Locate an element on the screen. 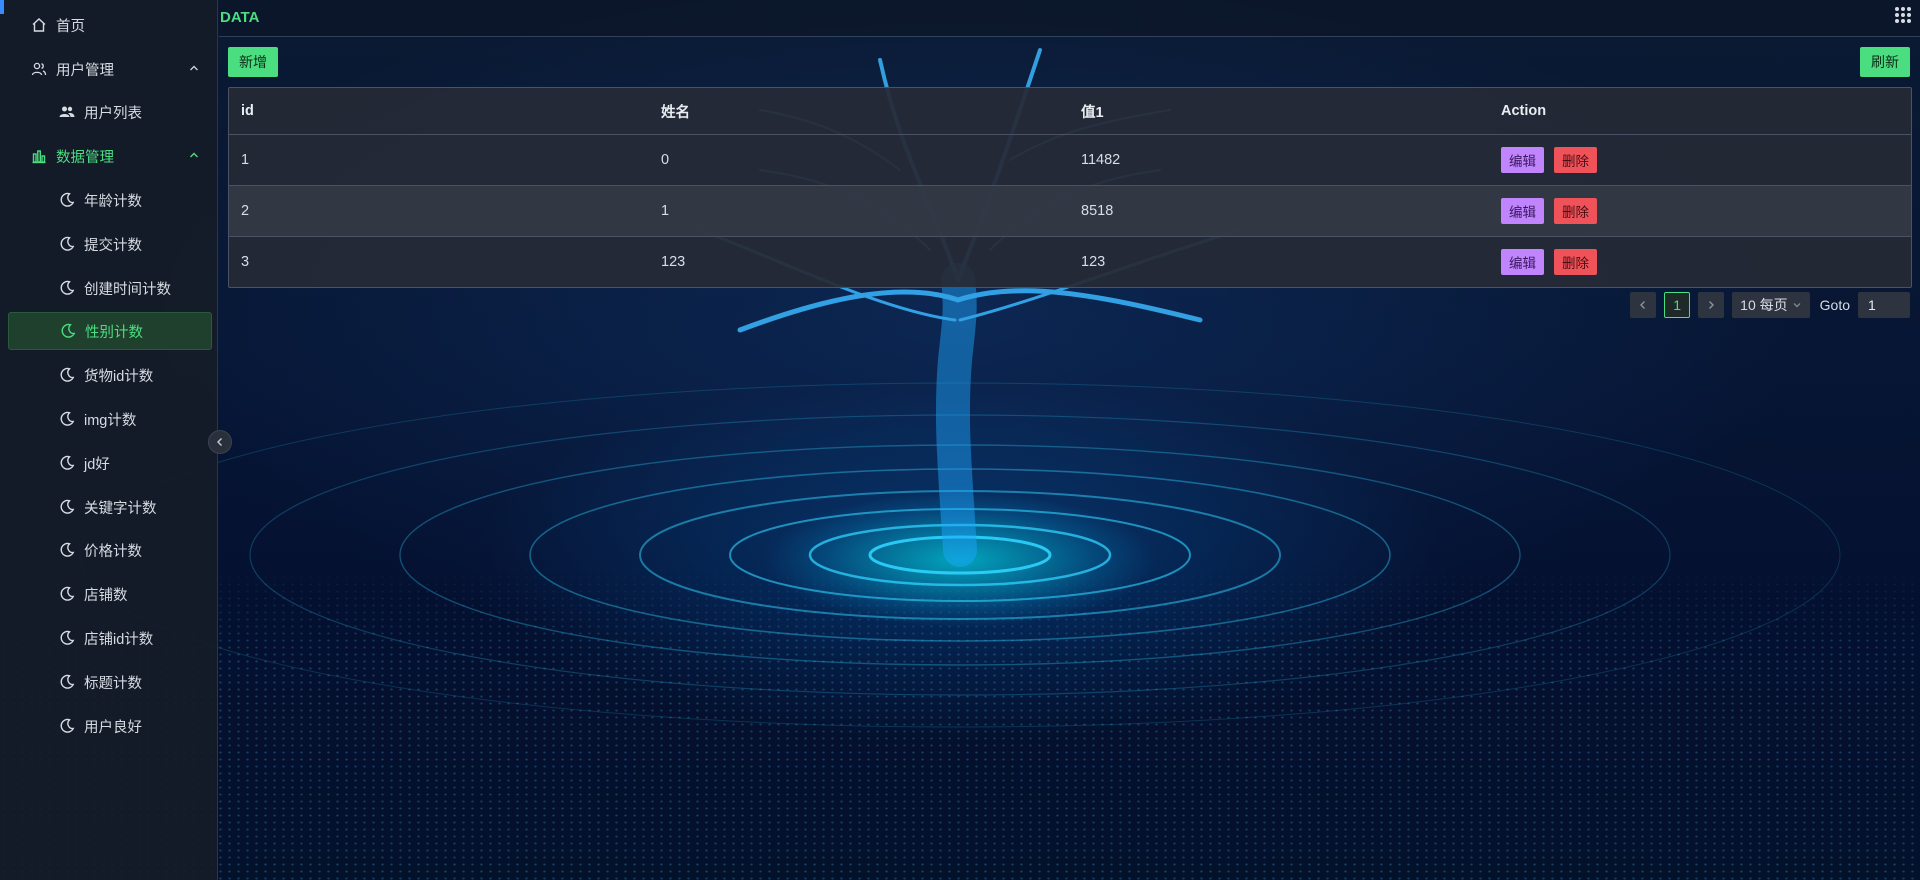 The image size is (1920, 880). sidebar-item-data-9: 店铺数 is located at coordinates (110, 594).